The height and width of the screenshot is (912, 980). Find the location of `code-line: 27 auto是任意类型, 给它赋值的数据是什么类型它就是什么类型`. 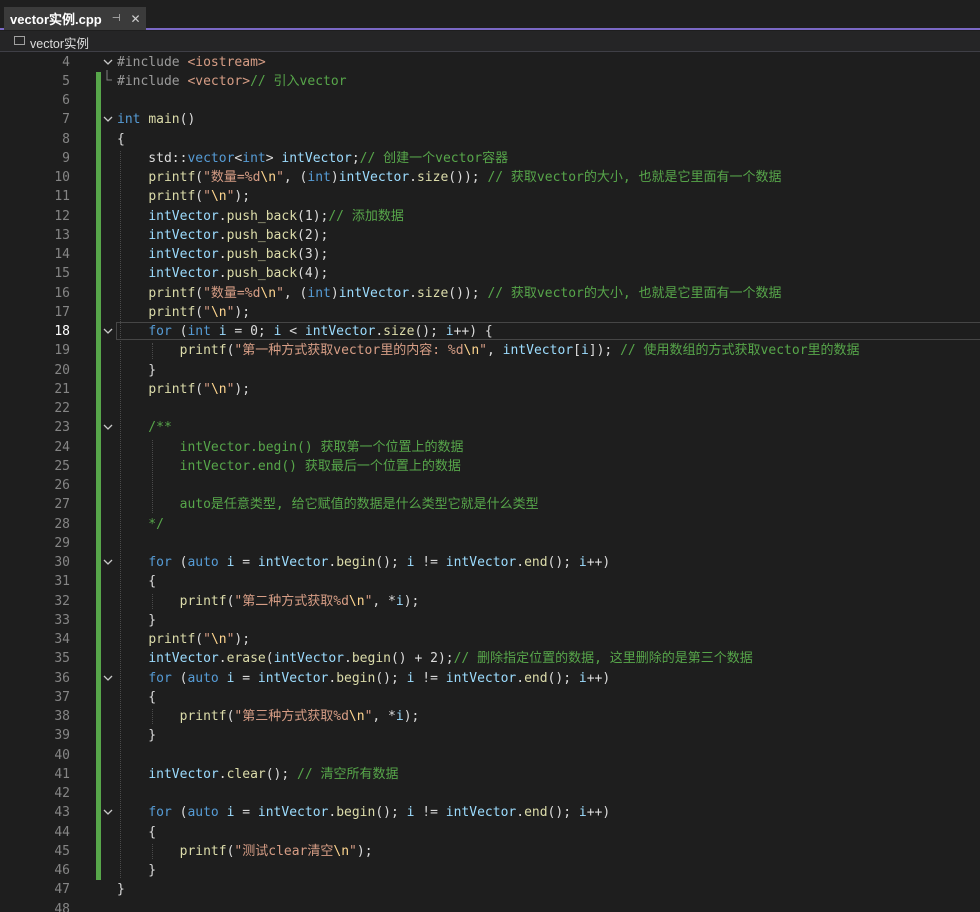

code-line: 27 auto是任意类型, 给它赋值的数据是什么类型它就是什么类型 is located at coordinates (490, 504).